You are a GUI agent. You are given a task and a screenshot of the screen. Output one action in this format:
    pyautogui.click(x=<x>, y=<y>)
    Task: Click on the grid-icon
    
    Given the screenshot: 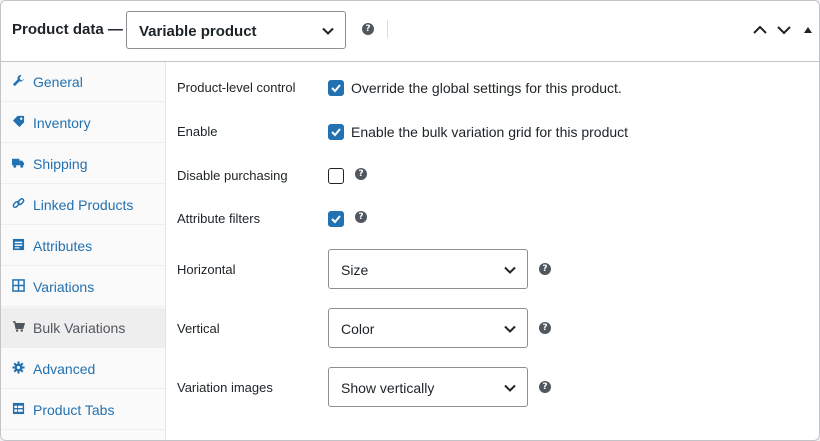 What is the action you would take?
    pyautogui.click(x=18, y=285)
    